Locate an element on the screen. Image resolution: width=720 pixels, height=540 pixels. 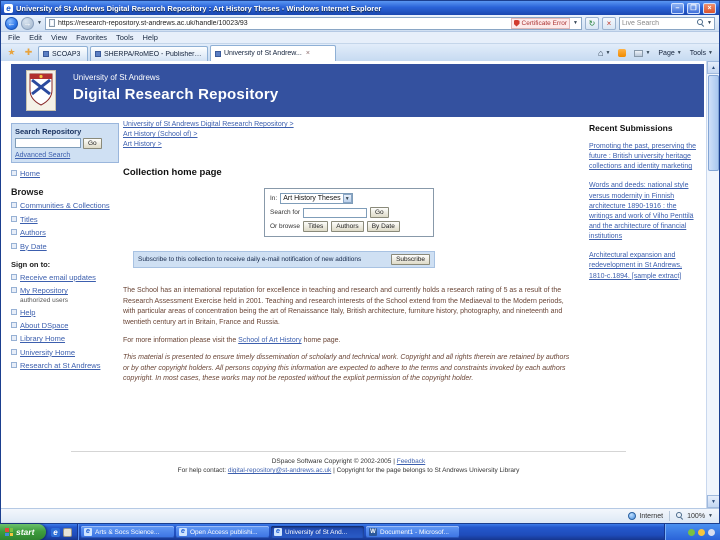
sidebar-search-go-button: Go is located at coordinates (92, 143).